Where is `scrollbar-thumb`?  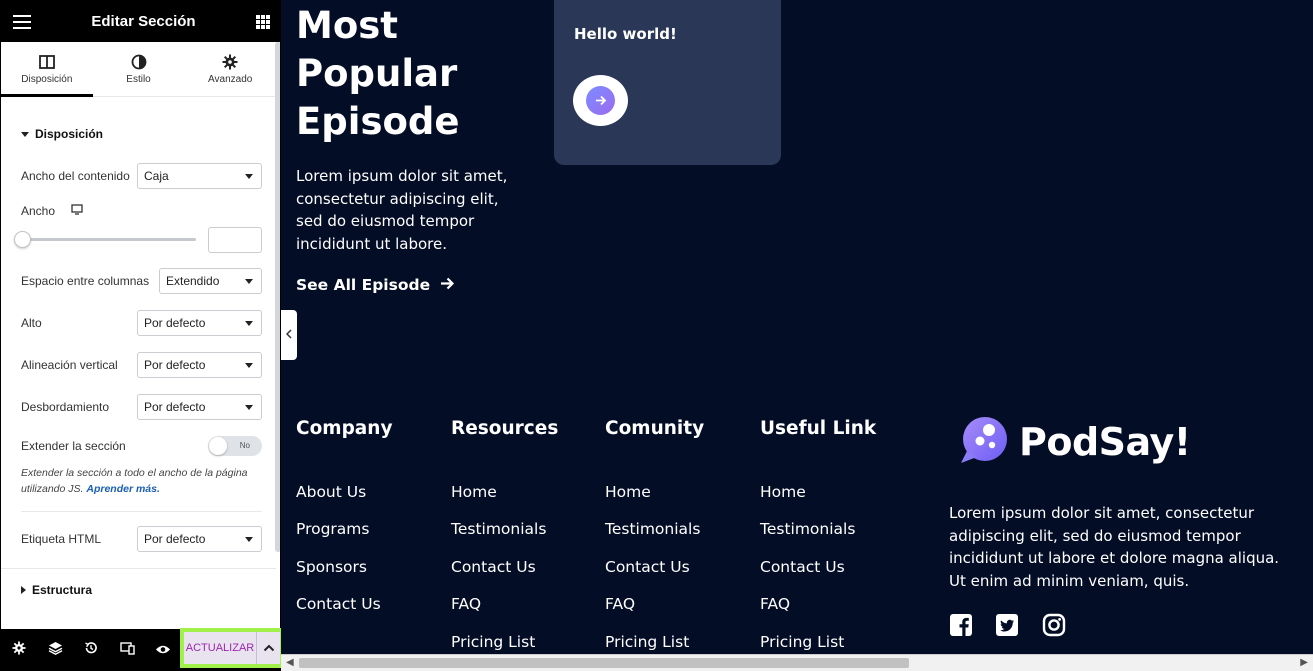
scrollbar-thumb is located at coordinates (604, 663).